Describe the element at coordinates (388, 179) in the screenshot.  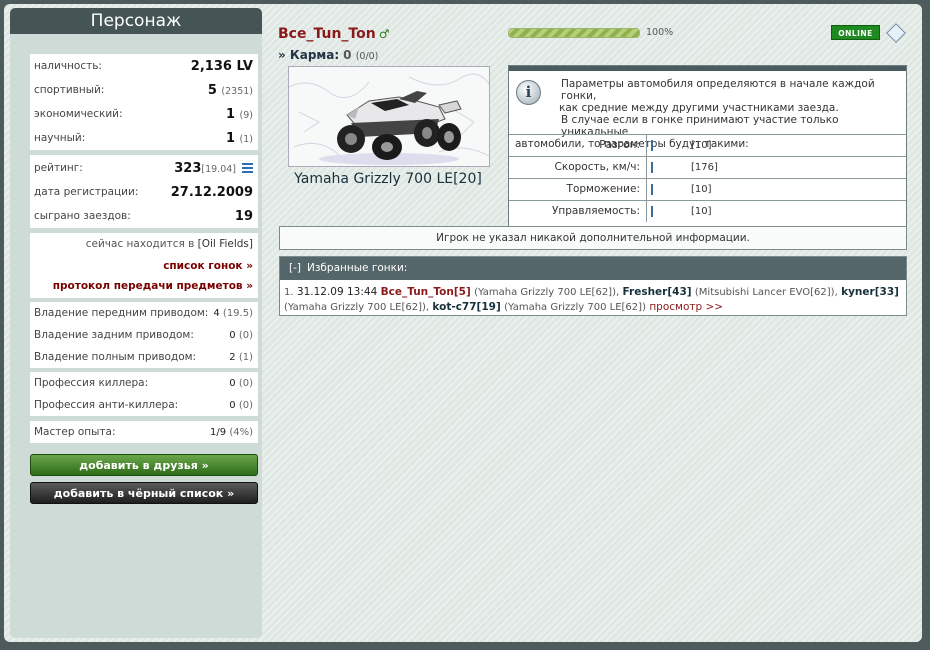
I see `vehicle-title: Yamaha Grizzly 700 LE[20]` at that location.